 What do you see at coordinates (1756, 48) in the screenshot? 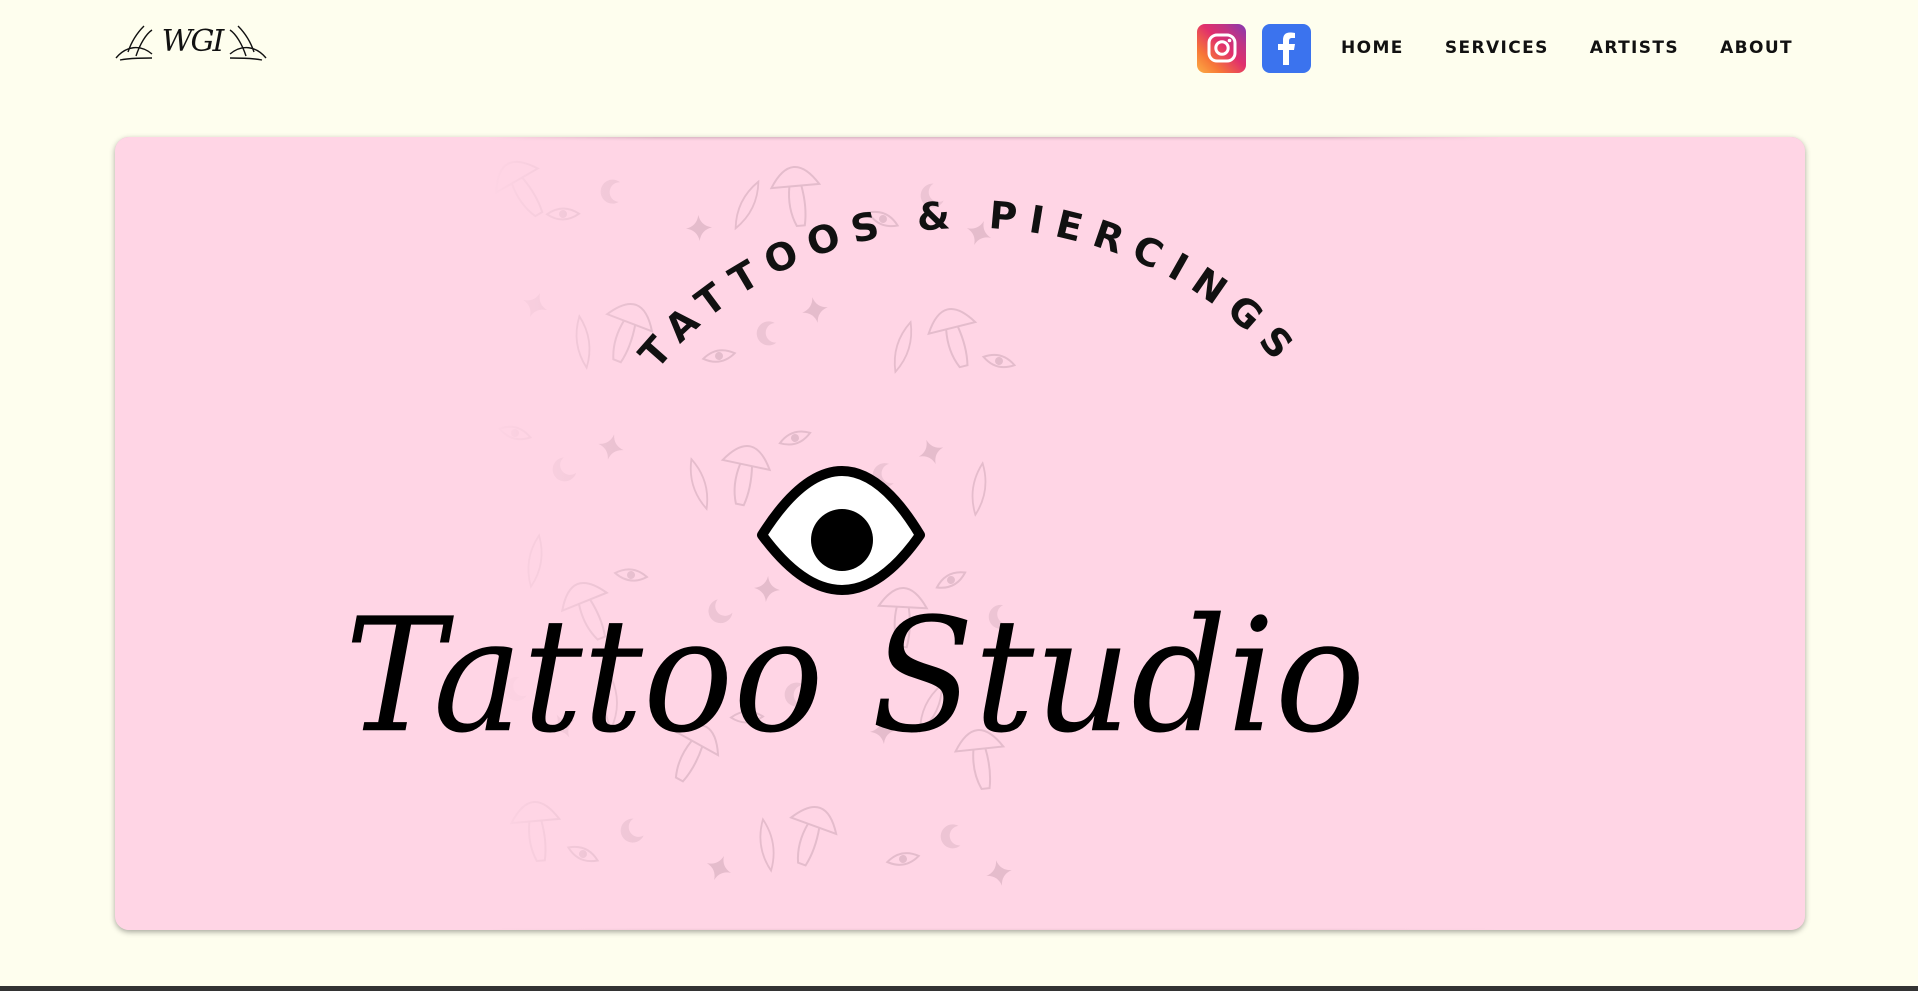
I see `nav-link-about: ABOUT` at bounding box center [1756, 48].